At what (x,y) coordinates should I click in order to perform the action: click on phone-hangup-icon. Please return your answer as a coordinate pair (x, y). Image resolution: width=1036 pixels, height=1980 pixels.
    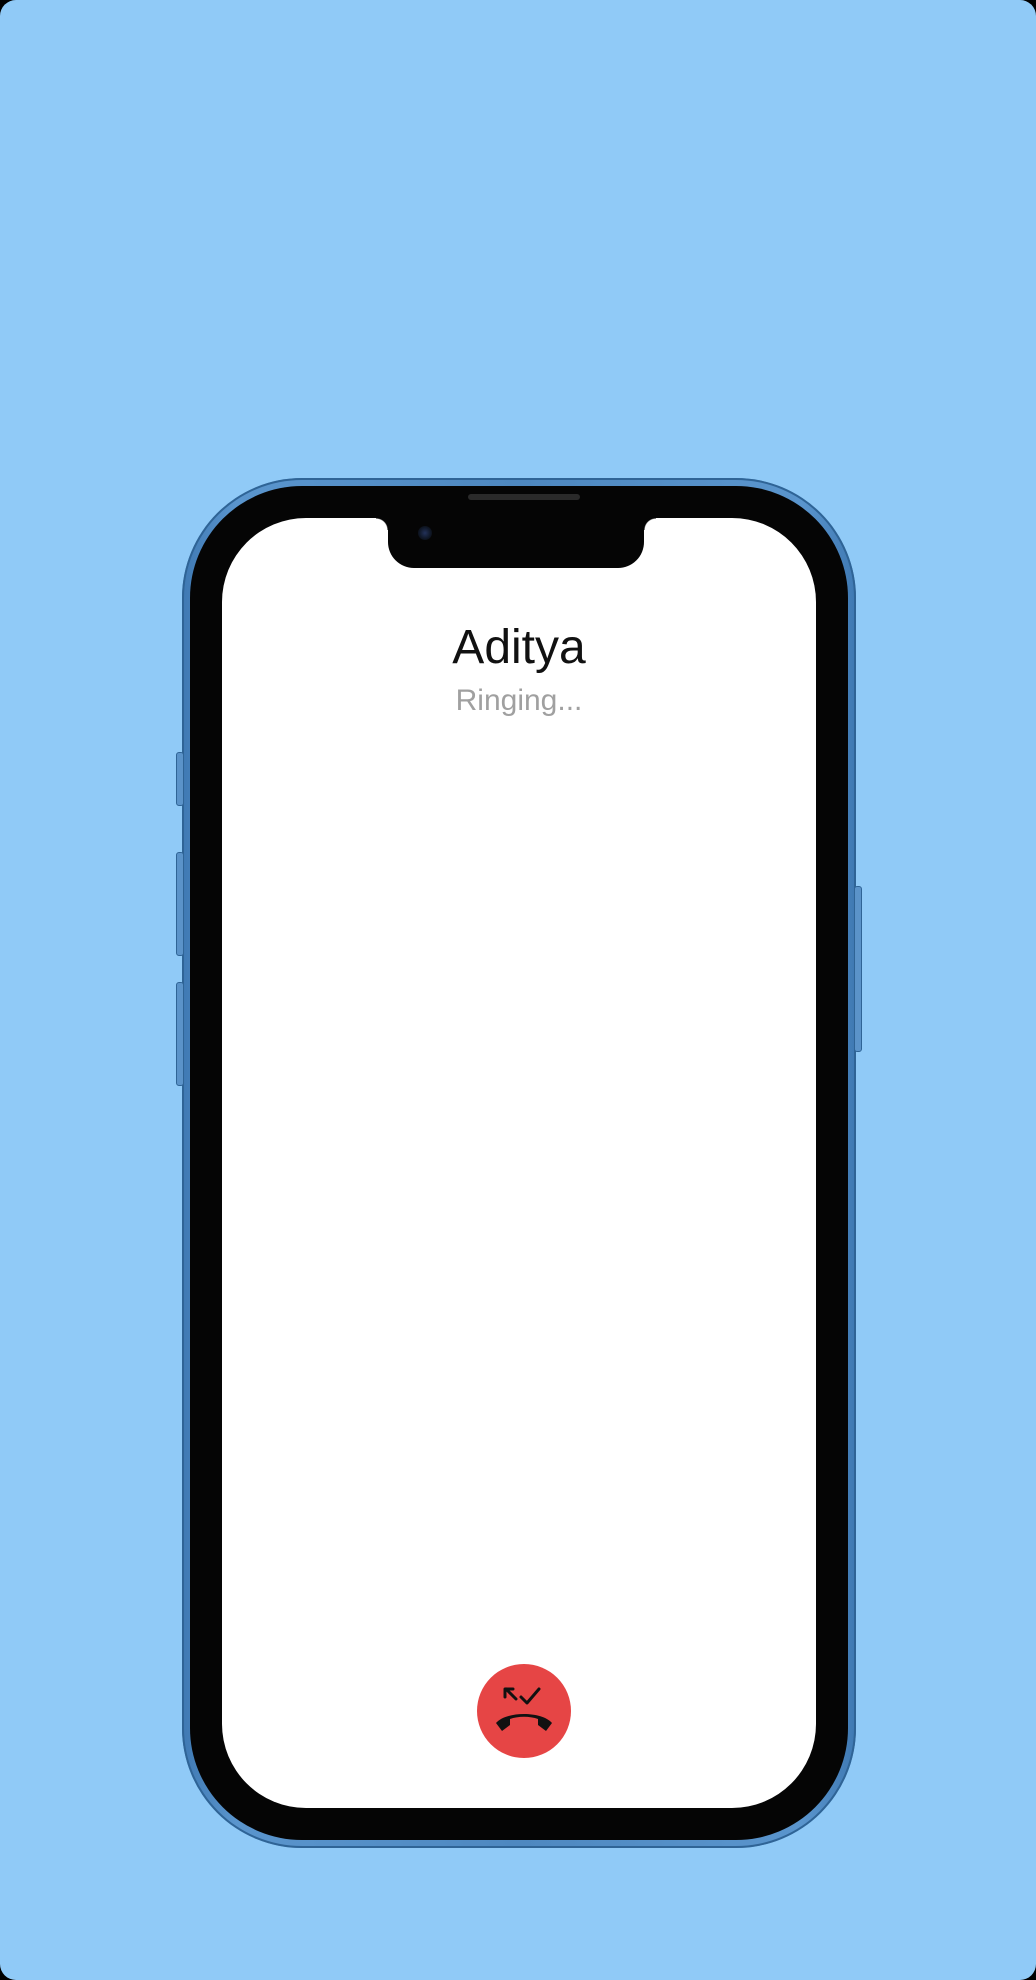
    Looking at the image, I should click on (524, 1711).